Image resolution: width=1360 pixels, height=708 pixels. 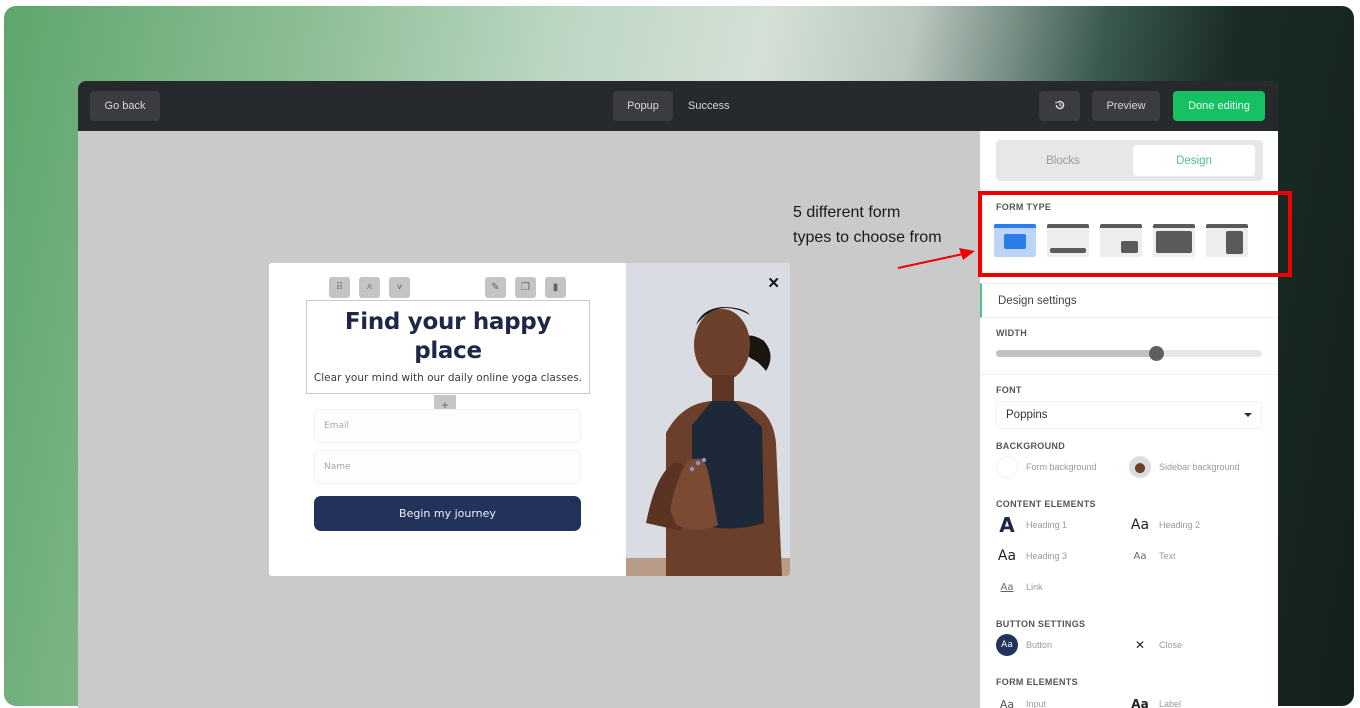 I want to click on duplicate-block-button: ❐, so click(x=525, y=287).